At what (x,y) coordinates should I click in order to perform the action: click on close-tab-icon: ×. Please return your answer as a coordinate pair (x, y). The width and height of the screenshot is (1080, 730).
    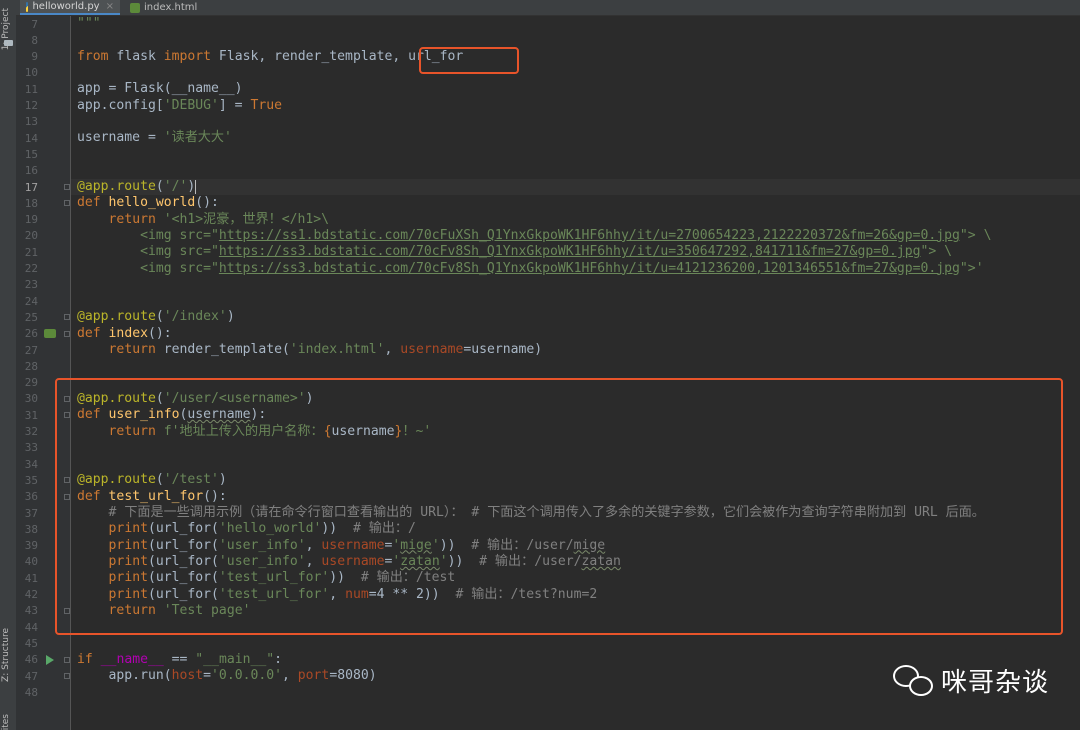
    Looking at the image, I should click on (110, 6).